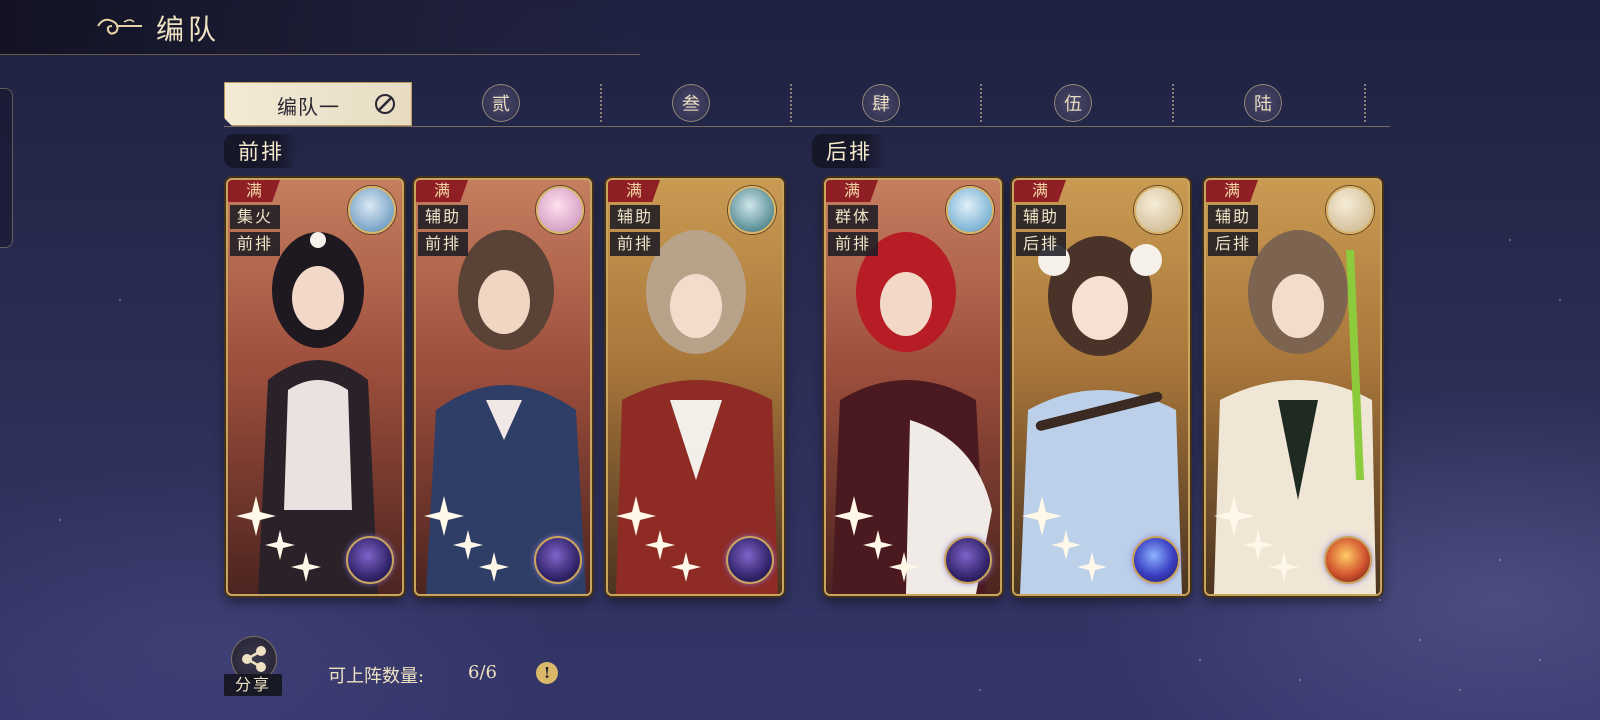 This screenshot has width=1600, height=720. I want to click on share-label: 分享, so click(253, 685).